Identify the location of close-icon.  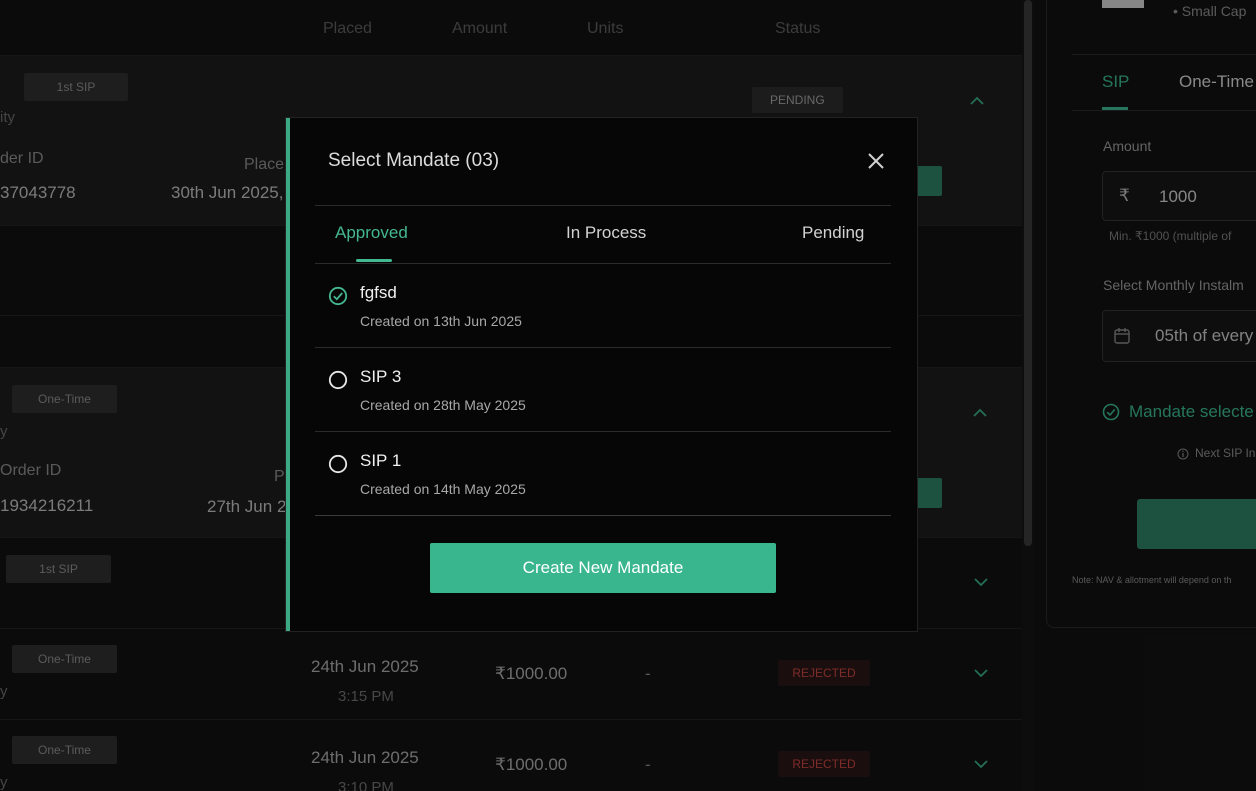
(876, 161).